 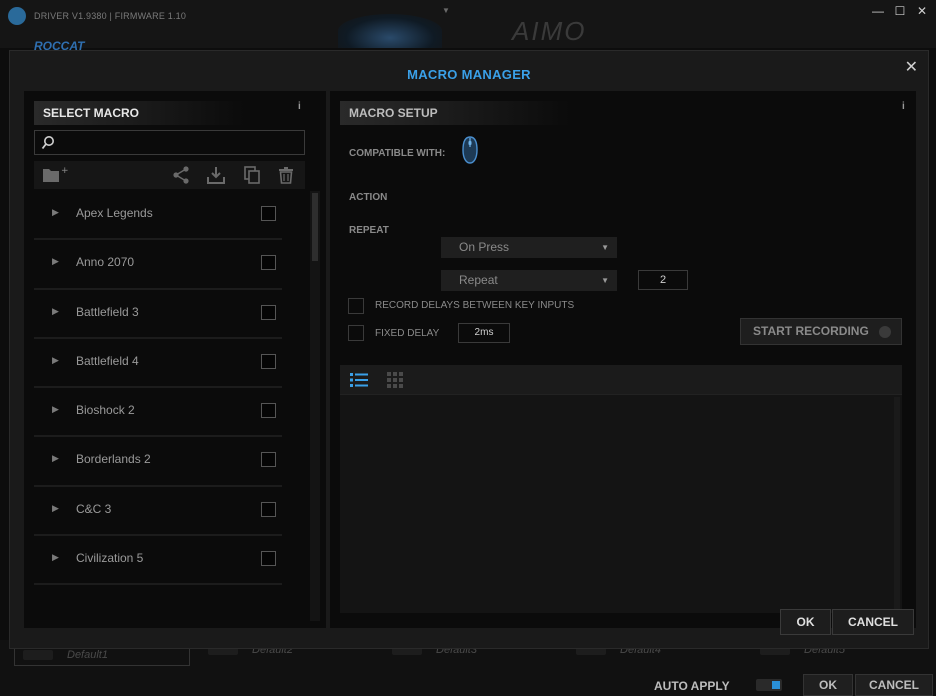 I want to click on roccat-logo-icon, so click(x=17, y=16).